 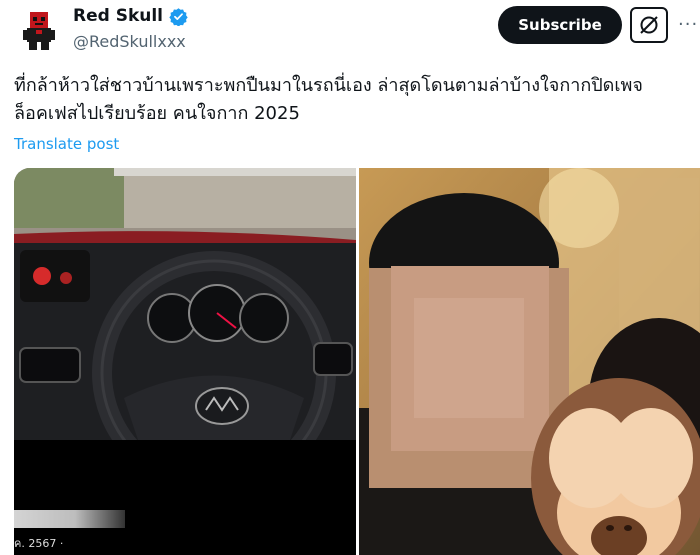 I want to click on subscribe-button: Subscribe, so click(x=560, y=25).